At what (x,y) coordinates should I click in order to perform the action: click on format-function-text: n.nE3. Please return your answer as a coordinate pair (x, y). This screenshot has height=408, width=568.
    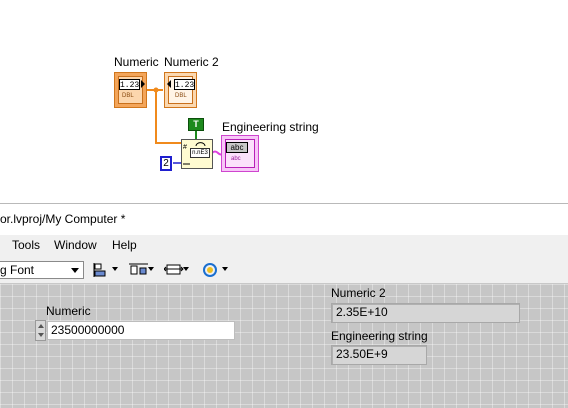
    Looking at the image, I should click on (200, 153).